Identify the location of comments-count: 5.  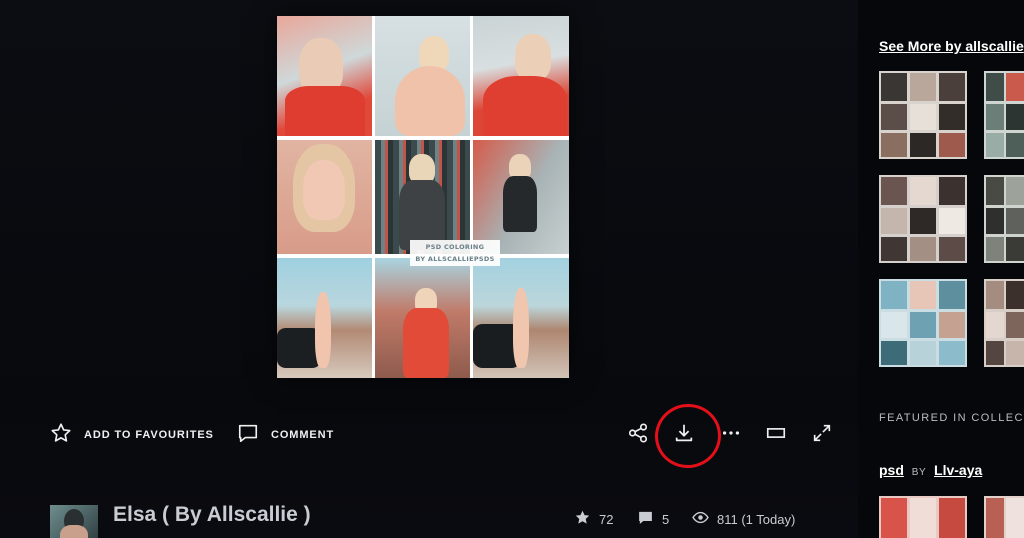
(653, 519).